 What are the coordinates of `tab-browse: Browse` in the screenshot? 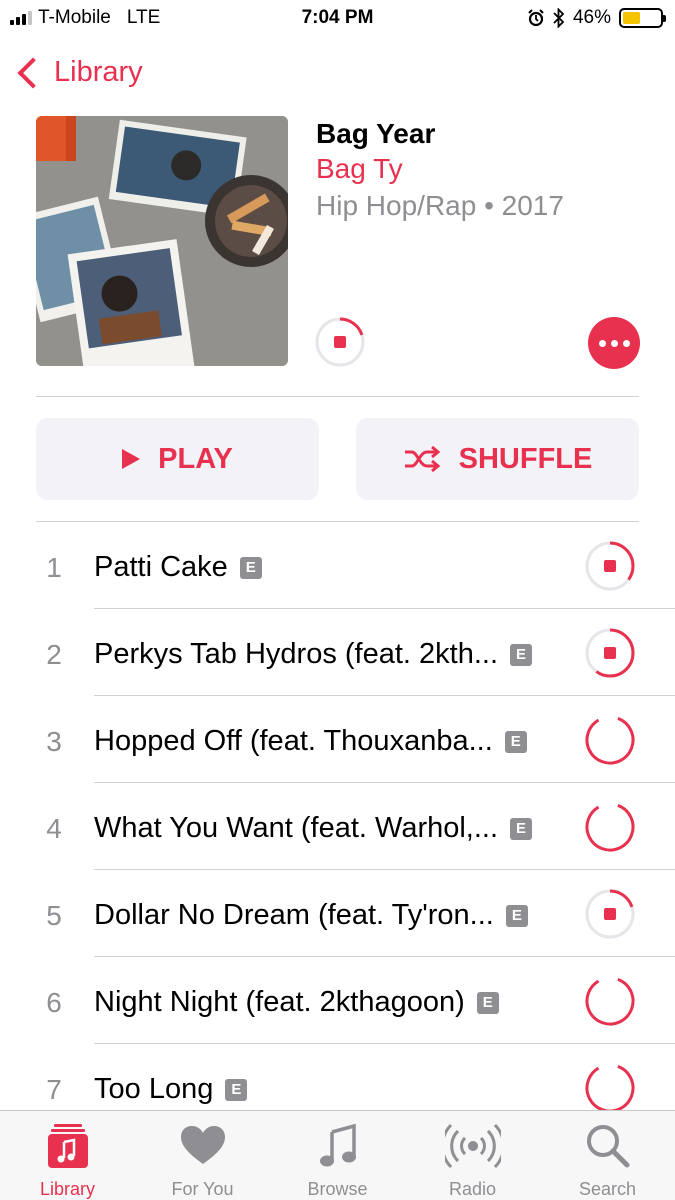 It's located at (337, 1155).